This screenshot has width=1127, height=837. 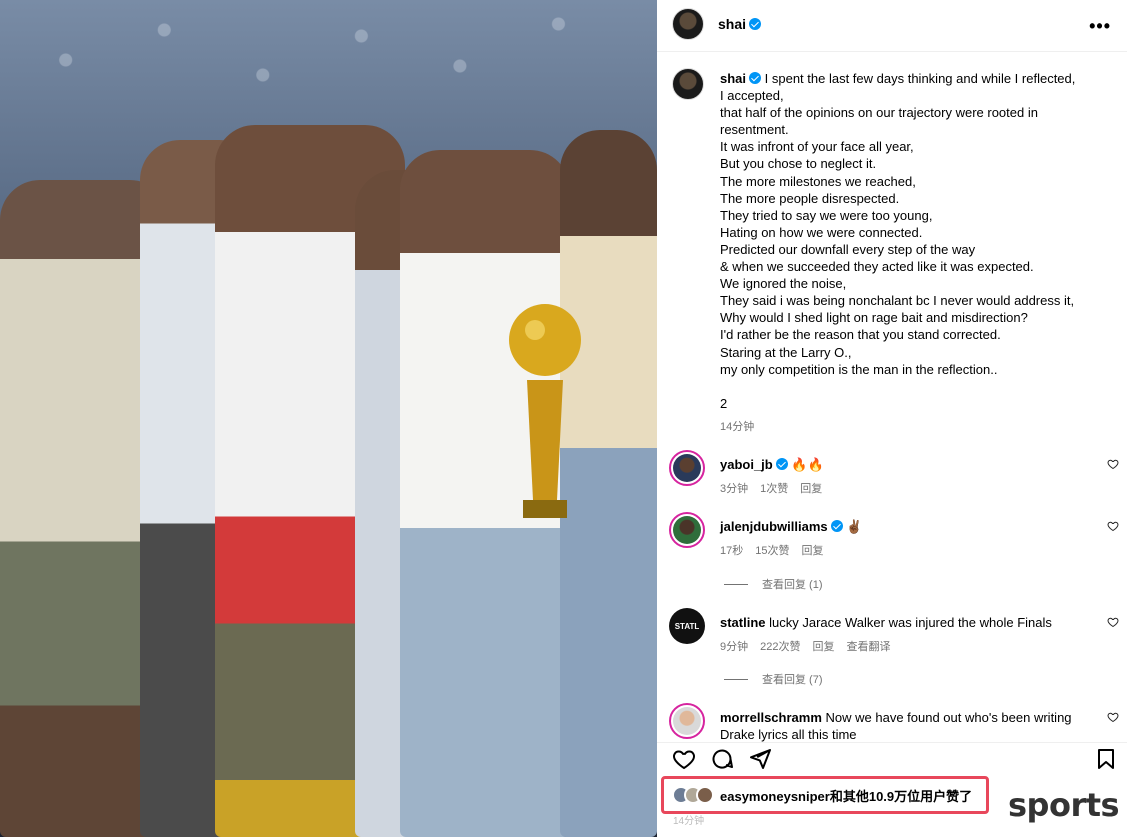 What do you see at coordinates (846, 795) in the screenshot?
I see `likes-text: easymoneysniper和其他10.9万位用户赞了` at bounding box center [846, 795].